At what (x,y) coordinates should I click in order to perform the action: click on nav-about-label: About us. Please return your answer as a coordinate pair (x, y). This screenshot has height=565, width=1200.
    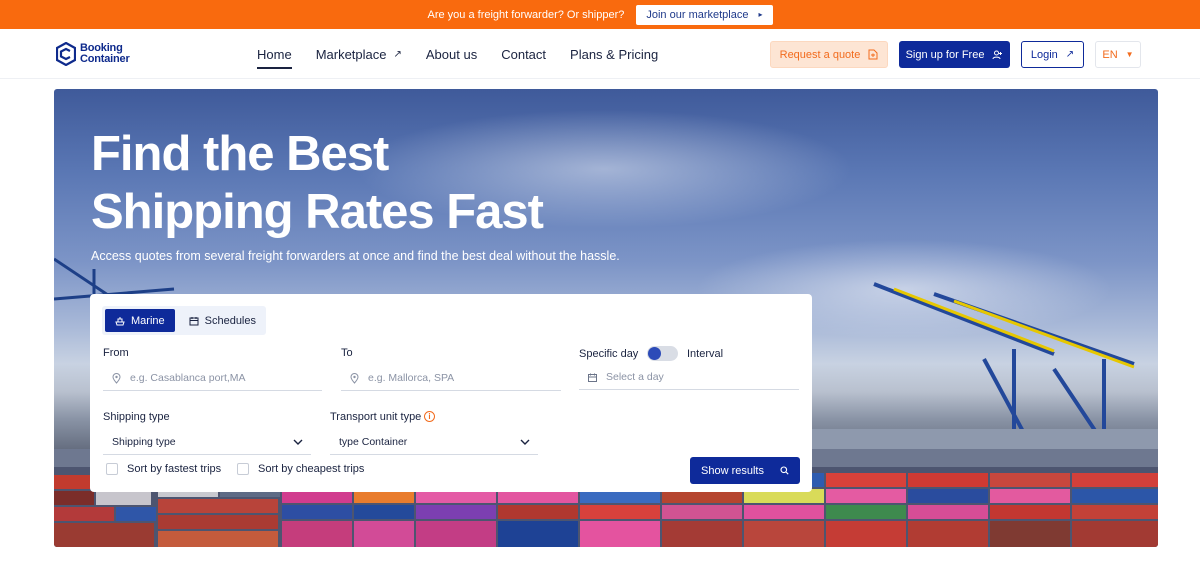
    Looking at the image, I should click on (451, 54).